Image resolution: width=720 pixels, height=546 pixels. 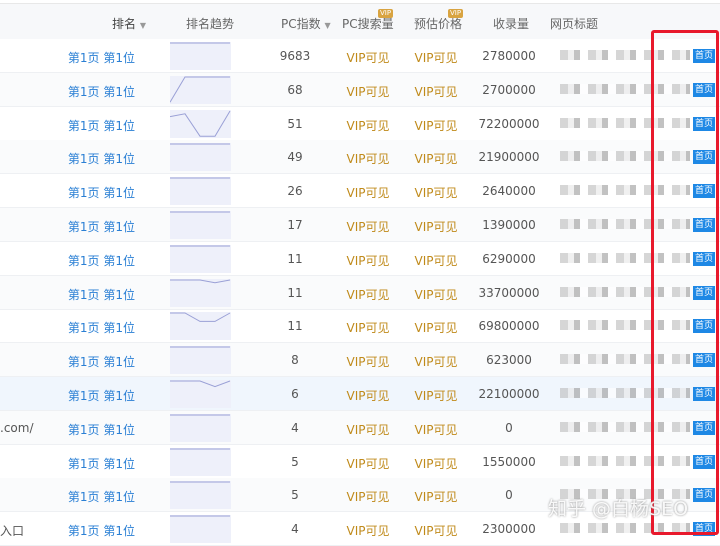 I want to click on table-row: 第1页 第1位 11 VIP可见 VIP可见 69800000 首页, so click(x=360, y=326).